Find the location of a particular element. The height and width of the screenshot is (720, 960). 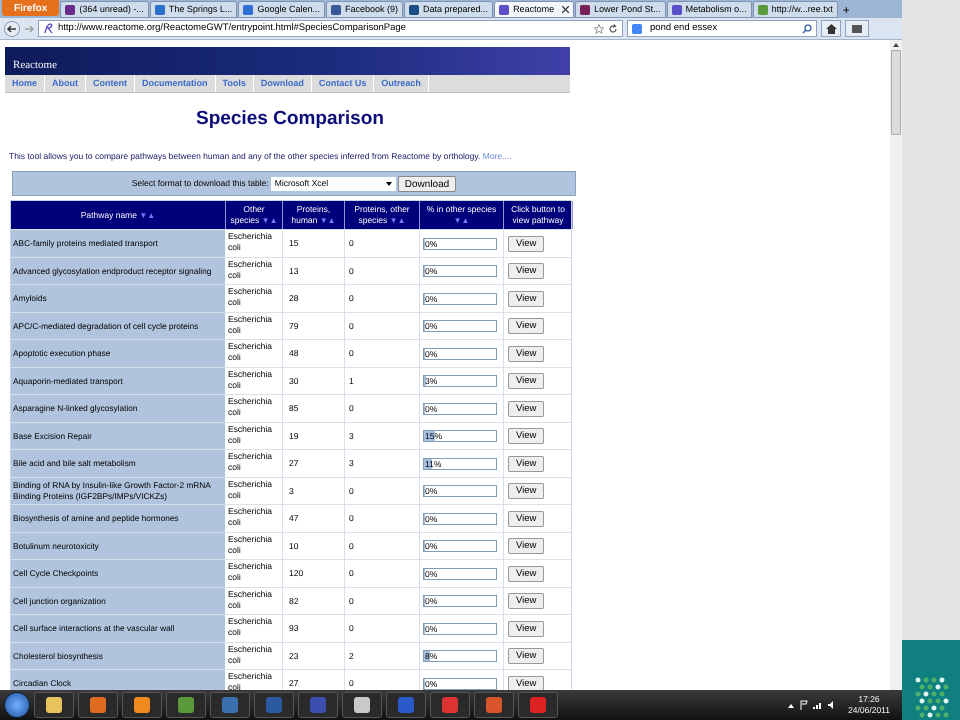

nav-link: Documentation is located at coordinates (175, 83).